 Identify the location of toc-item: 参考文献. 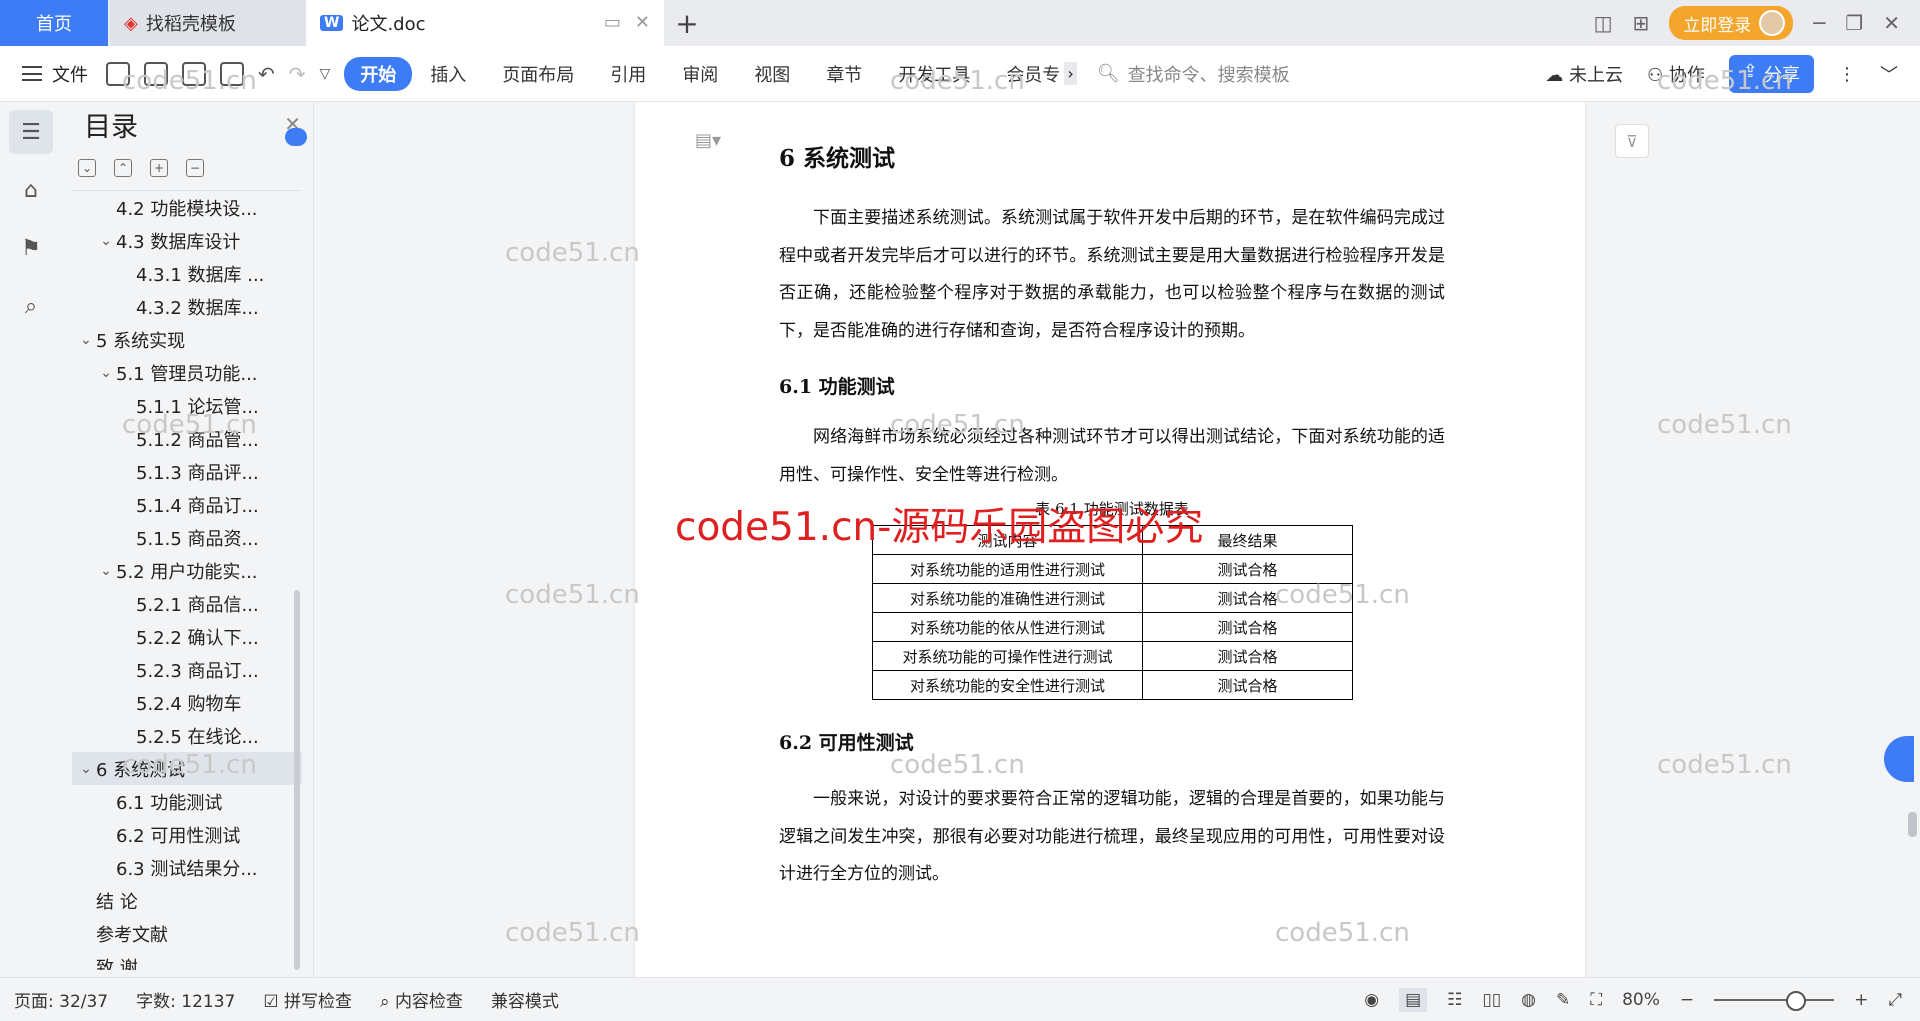
(187, 933).